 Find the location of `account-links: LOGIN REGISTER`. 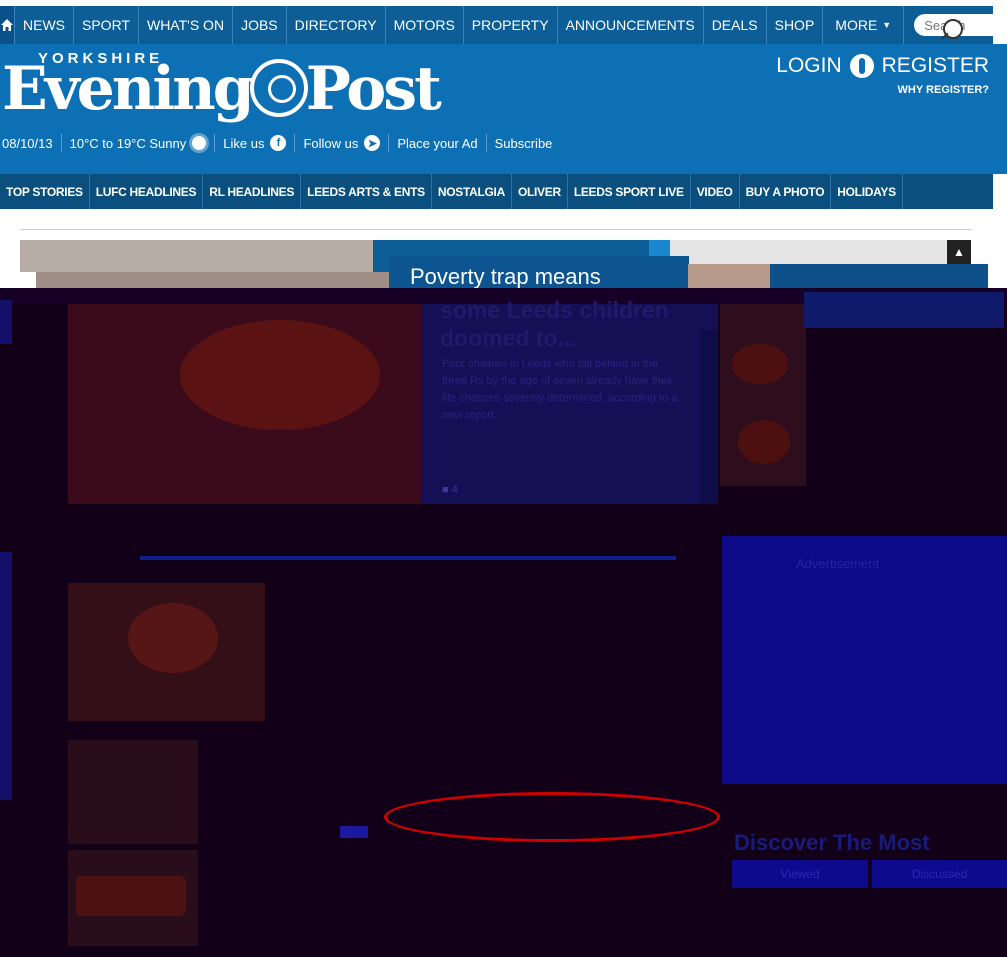

account-links: LOGIN REGISTER is located at coordinates (882, 66).